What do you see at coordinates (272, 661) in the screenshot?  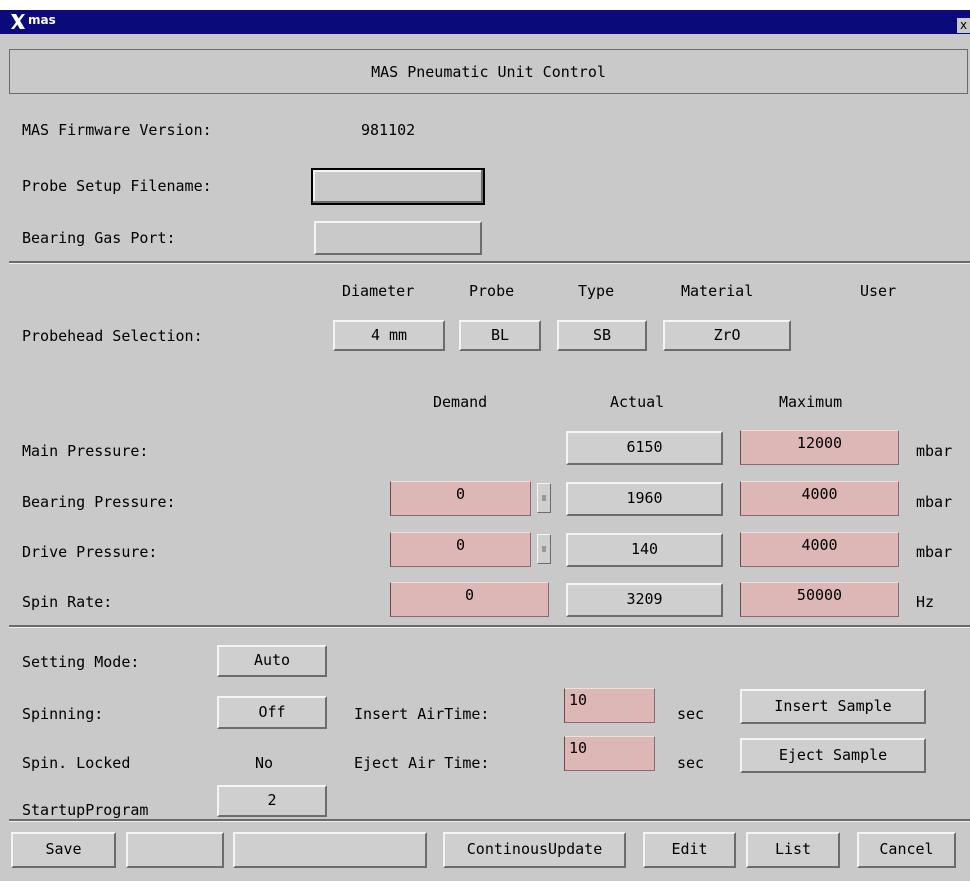 I see `setting-mode-button: Auto` at bounding box center [272, 661].